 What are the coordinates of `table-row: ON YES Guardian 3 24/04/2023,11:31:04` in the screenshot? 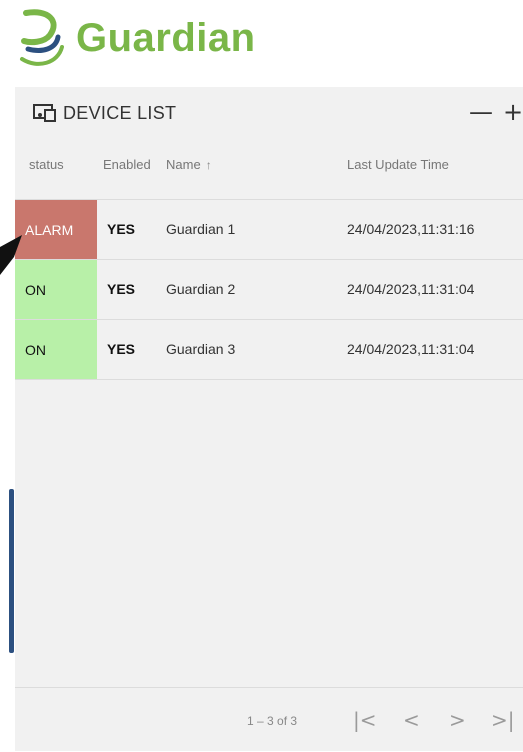 It's located at (269, 349).